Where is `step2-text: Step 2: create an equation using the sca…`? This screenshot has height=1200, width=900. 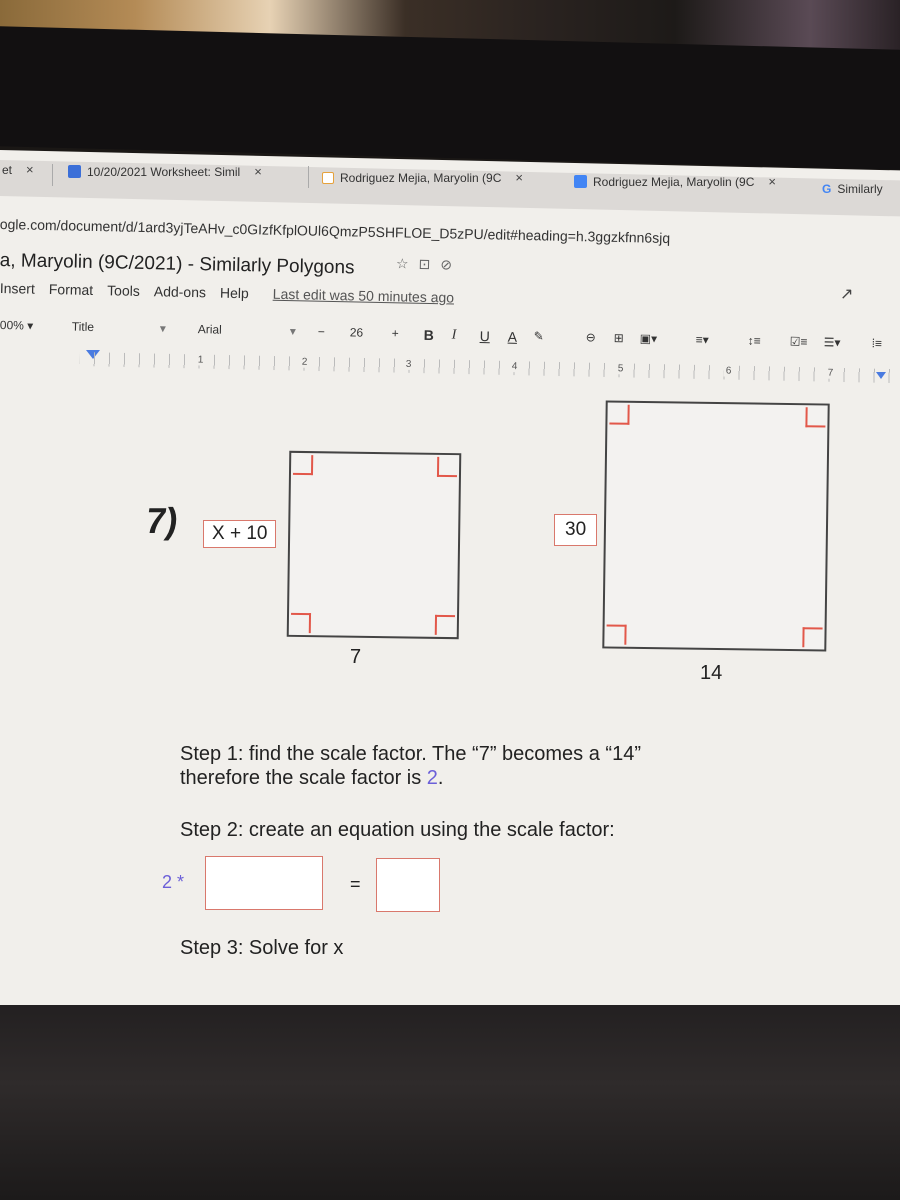
step2-text: Step 2: create an equation using the sca… is located at coordinates (397, 830).